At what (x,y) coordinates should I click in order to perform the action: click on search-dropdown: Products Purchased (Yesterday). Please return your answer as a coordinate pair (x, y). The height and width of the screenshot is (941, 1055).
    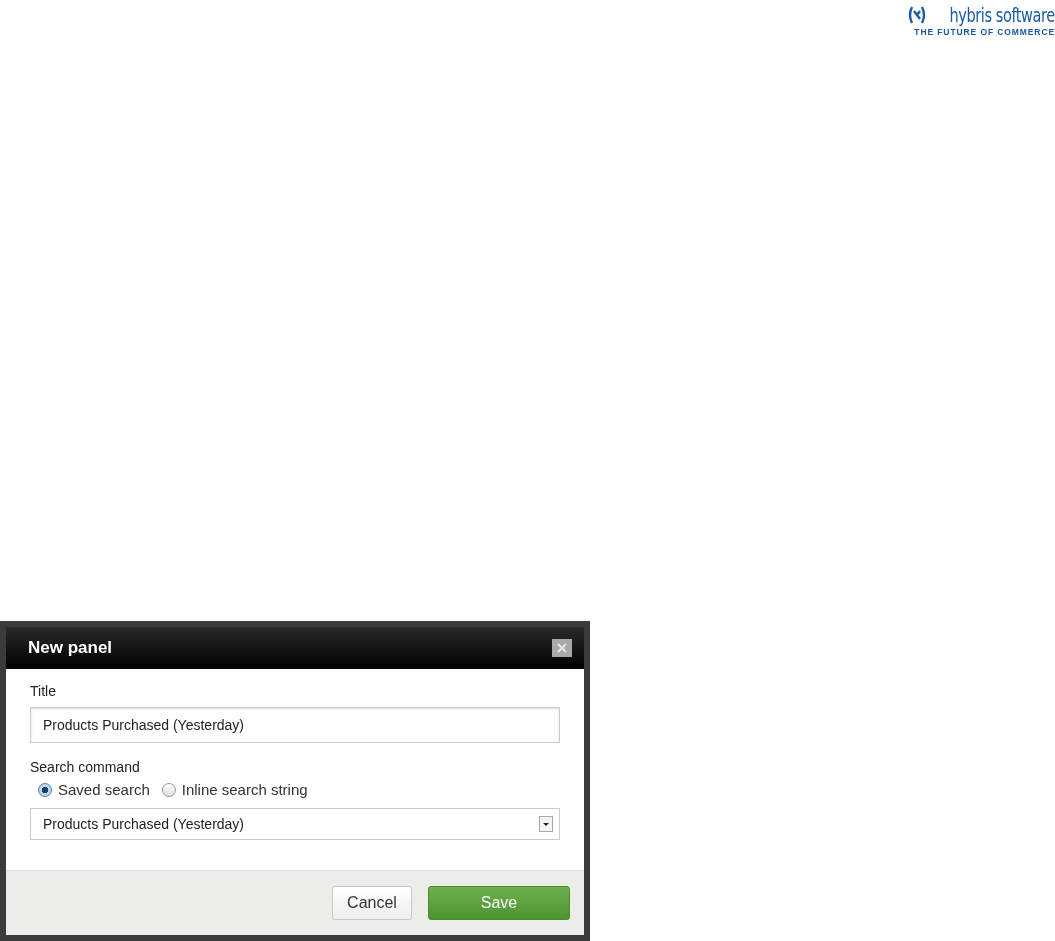
    Looking at the image, I should click on (295, 824).